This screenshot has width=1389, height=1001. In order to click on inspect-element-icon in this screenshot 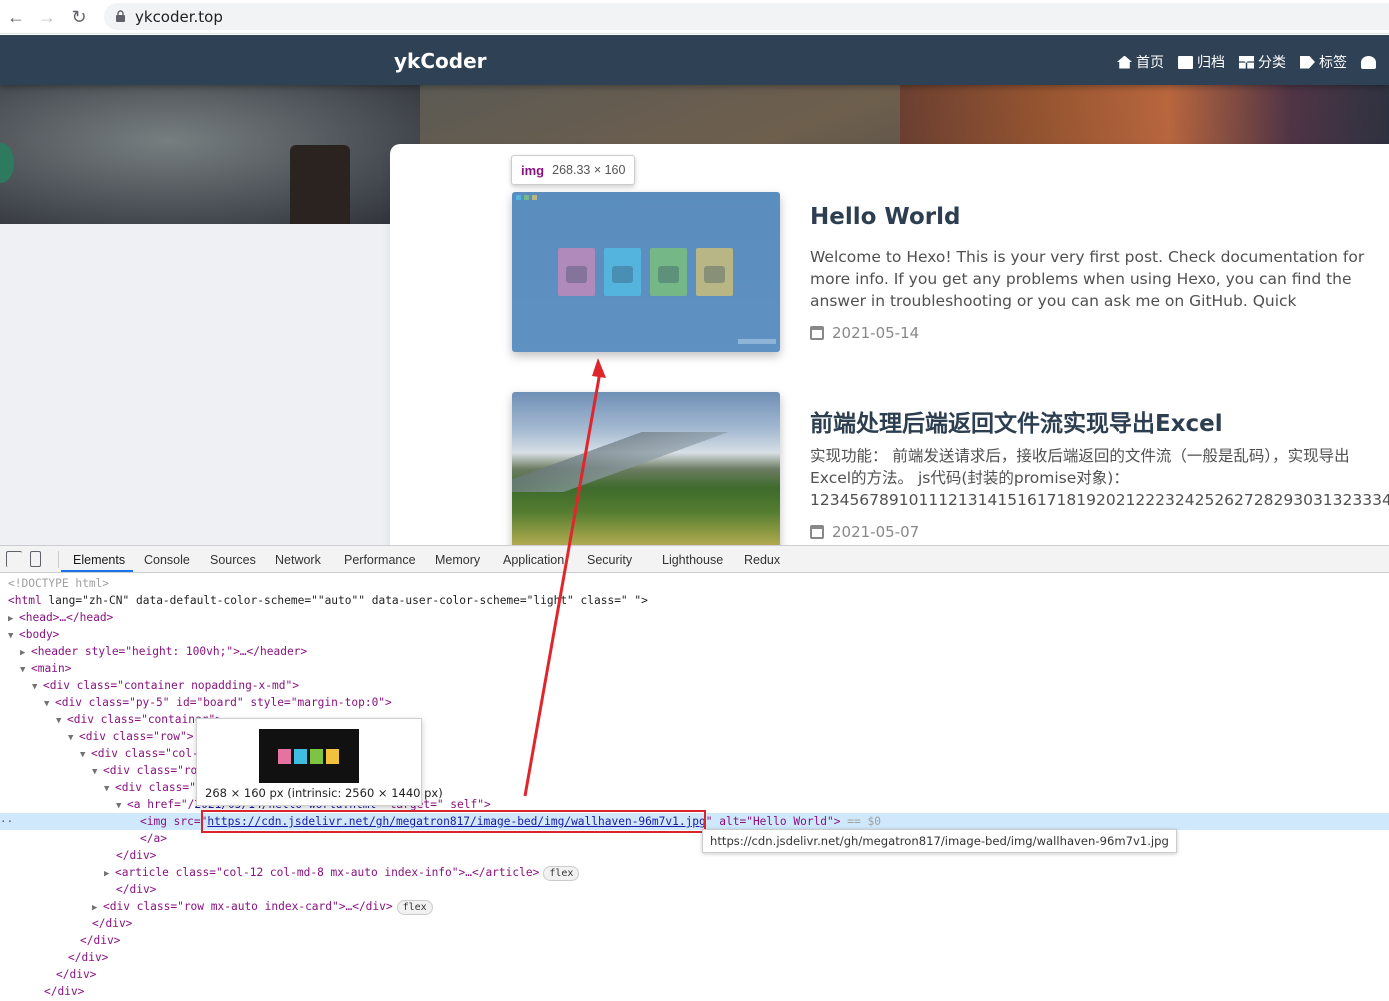, I will do `click(14, 559)`.